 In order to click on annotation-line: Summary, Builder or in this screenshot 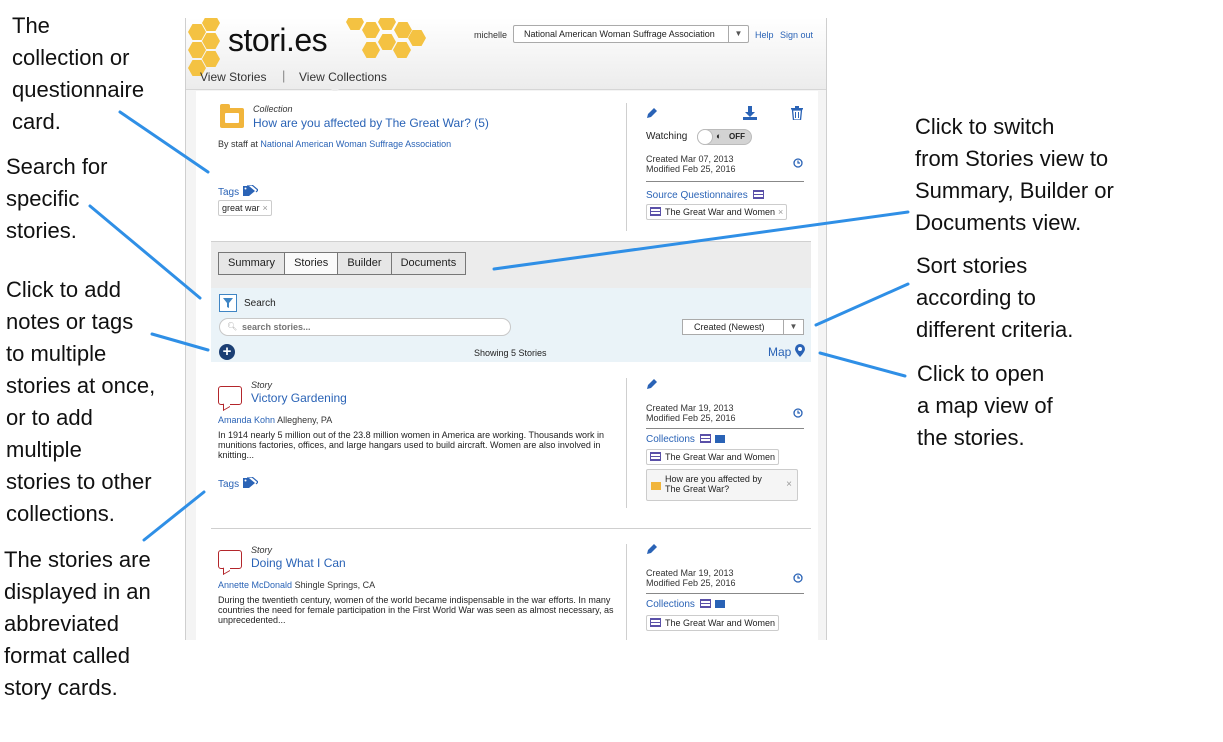, I will do `click(1014, 190)`.